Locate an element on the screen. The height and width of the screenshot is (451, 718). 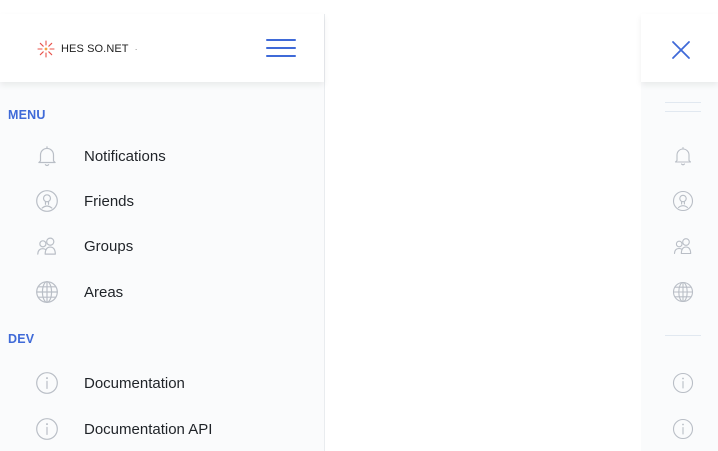
dev-section-divider is located at coordinates (683, 335).